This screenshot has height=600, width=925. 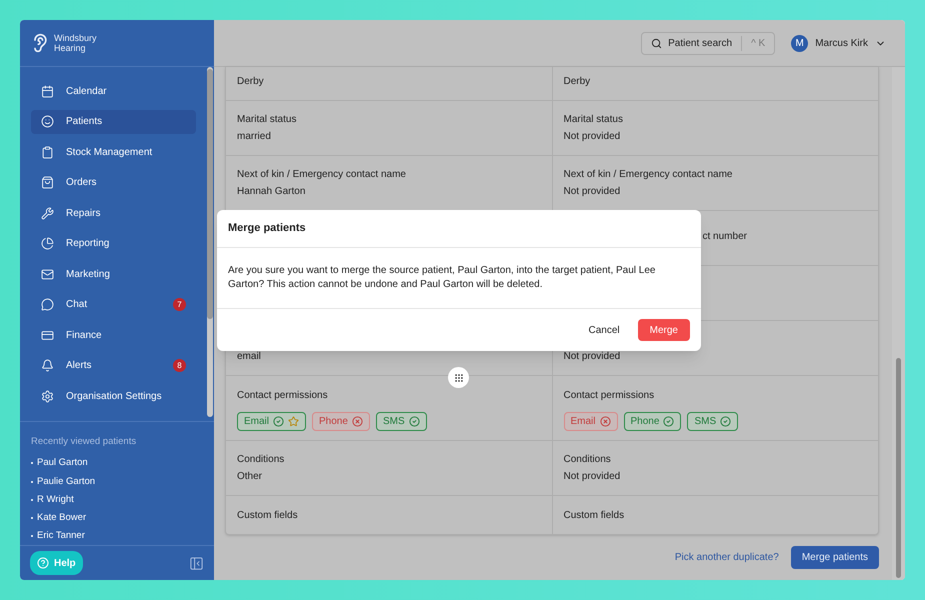 I want to click on merge-button: Merge, so click(x=664, y=330).